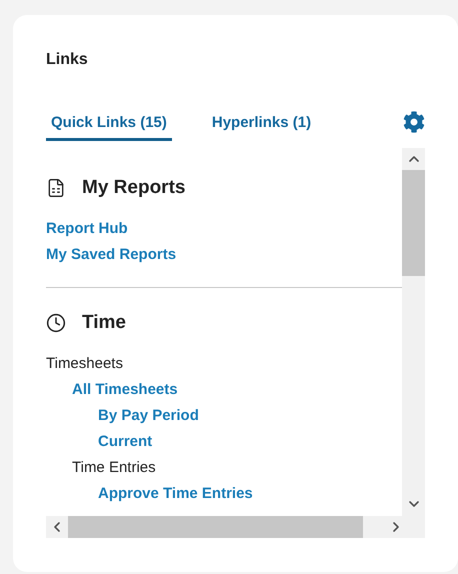 Image resolution: width=458 pixels, height=574 pixels. Describe the element at coordinates (413, 332) in the screenshot. I see `vertical-scrollbar` at that location.